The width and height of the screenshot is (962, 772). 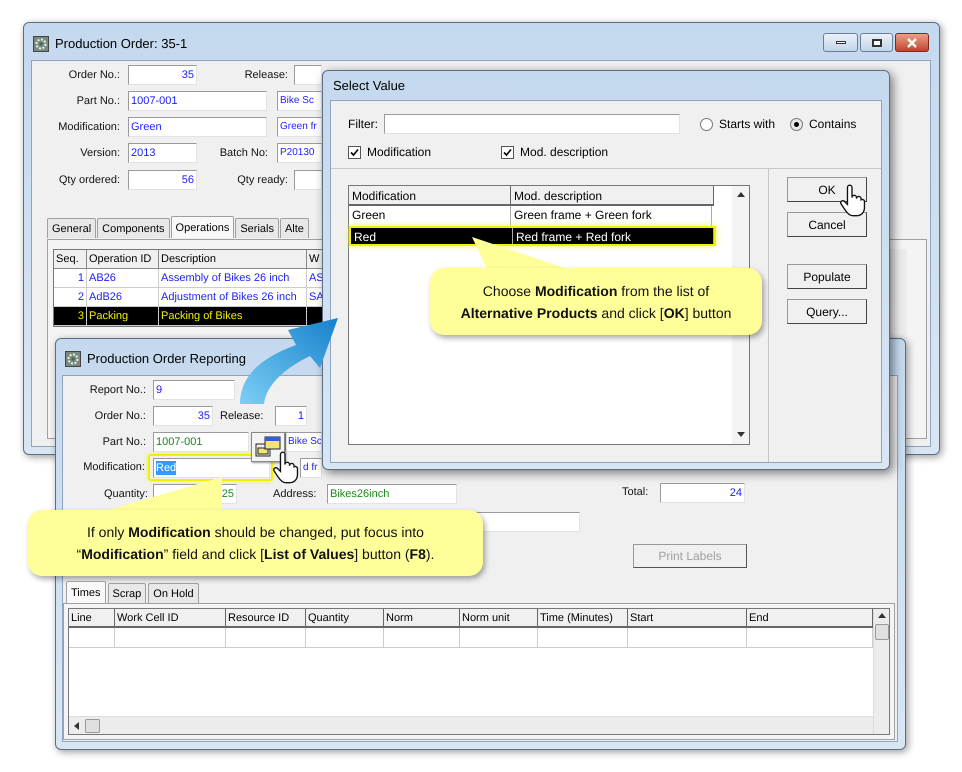 What do you see at coordinates (687, 618) in the screenshot?
I see `column-header: Start` at bounding box center [687, 618].